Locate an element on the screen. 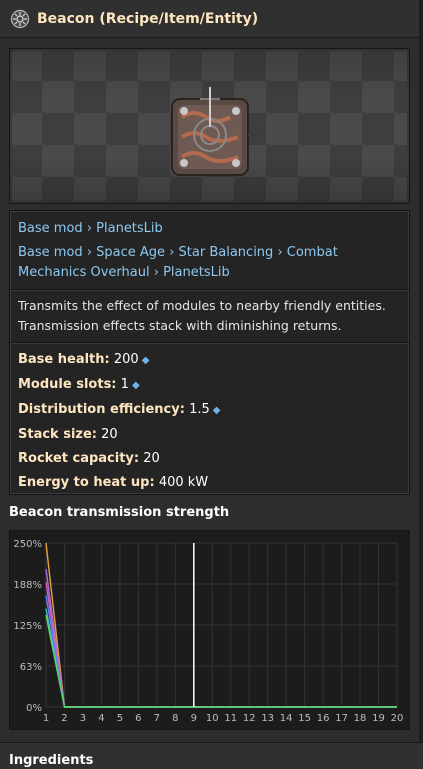  title-bar: Beacon (Recipe/Item/Entity) is located at coordinates (211, 19).